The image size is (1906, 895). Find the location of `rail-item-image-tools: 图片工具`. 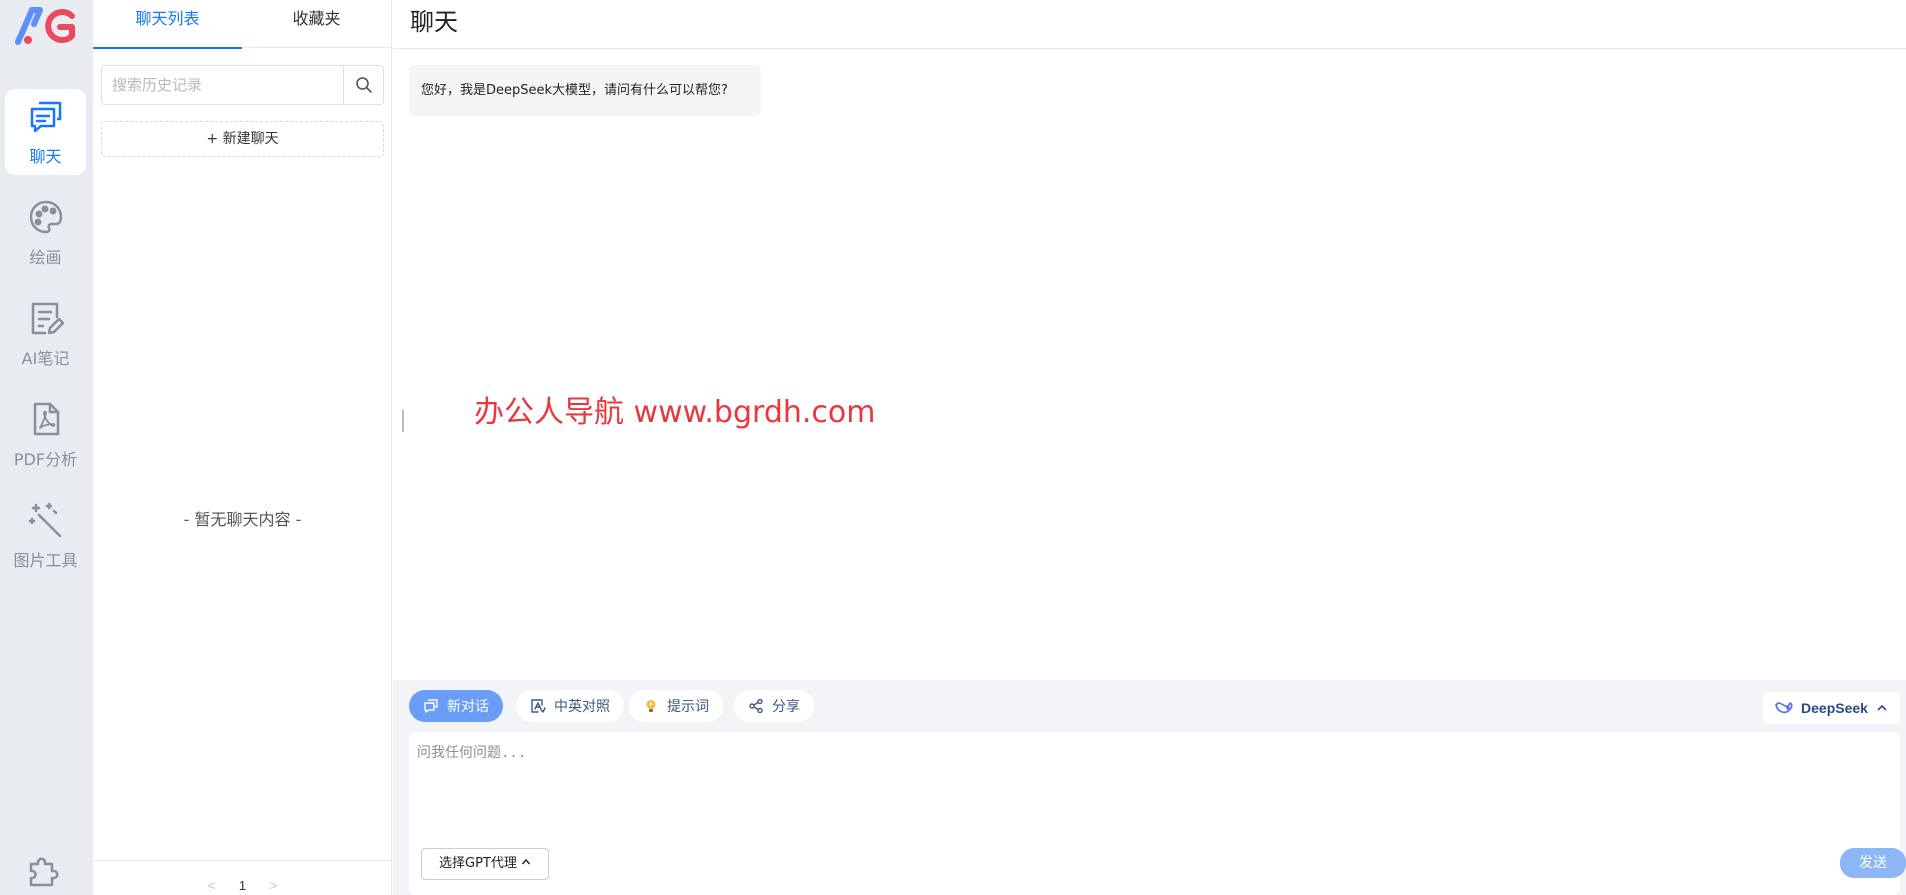

rail-item-image-tools: 图片工具 is located at coordinates (45, 536).